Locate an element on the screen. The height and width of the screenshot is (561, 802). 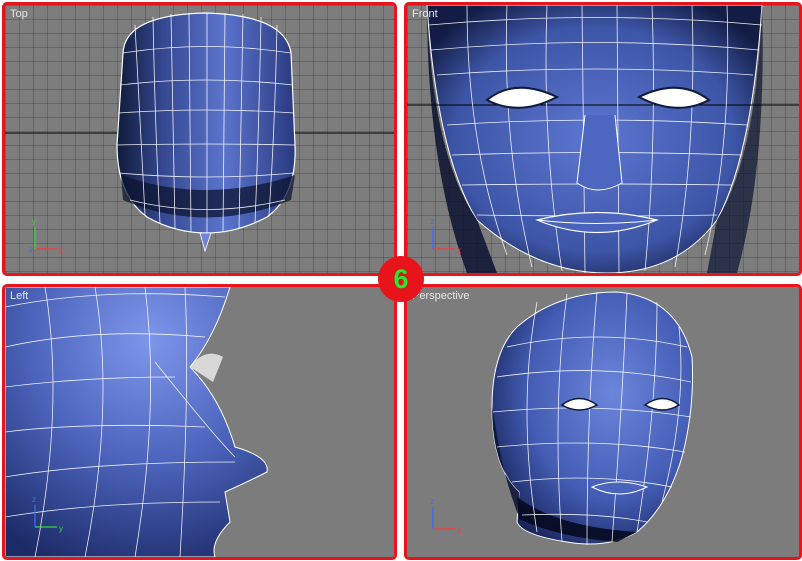
step-number: 6 is located at coordinates (401, 278).